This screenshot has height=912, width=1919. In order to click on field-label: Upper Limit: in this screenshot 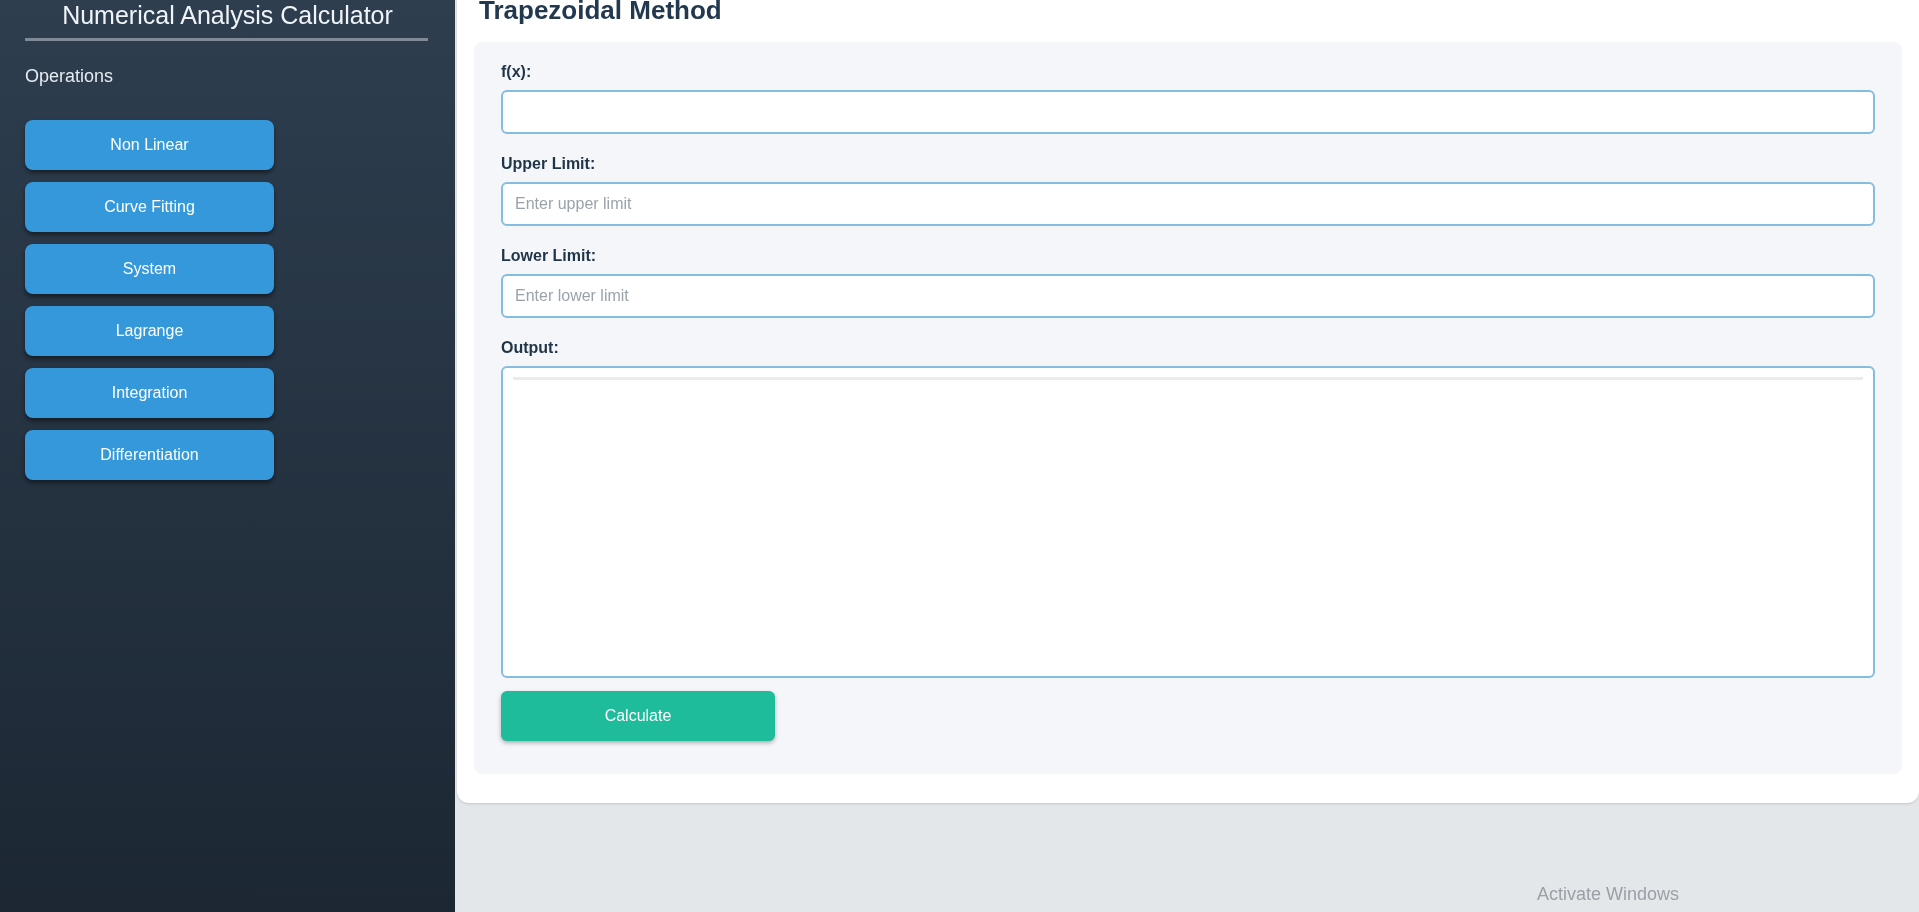, I will do `click(549, 164)`.